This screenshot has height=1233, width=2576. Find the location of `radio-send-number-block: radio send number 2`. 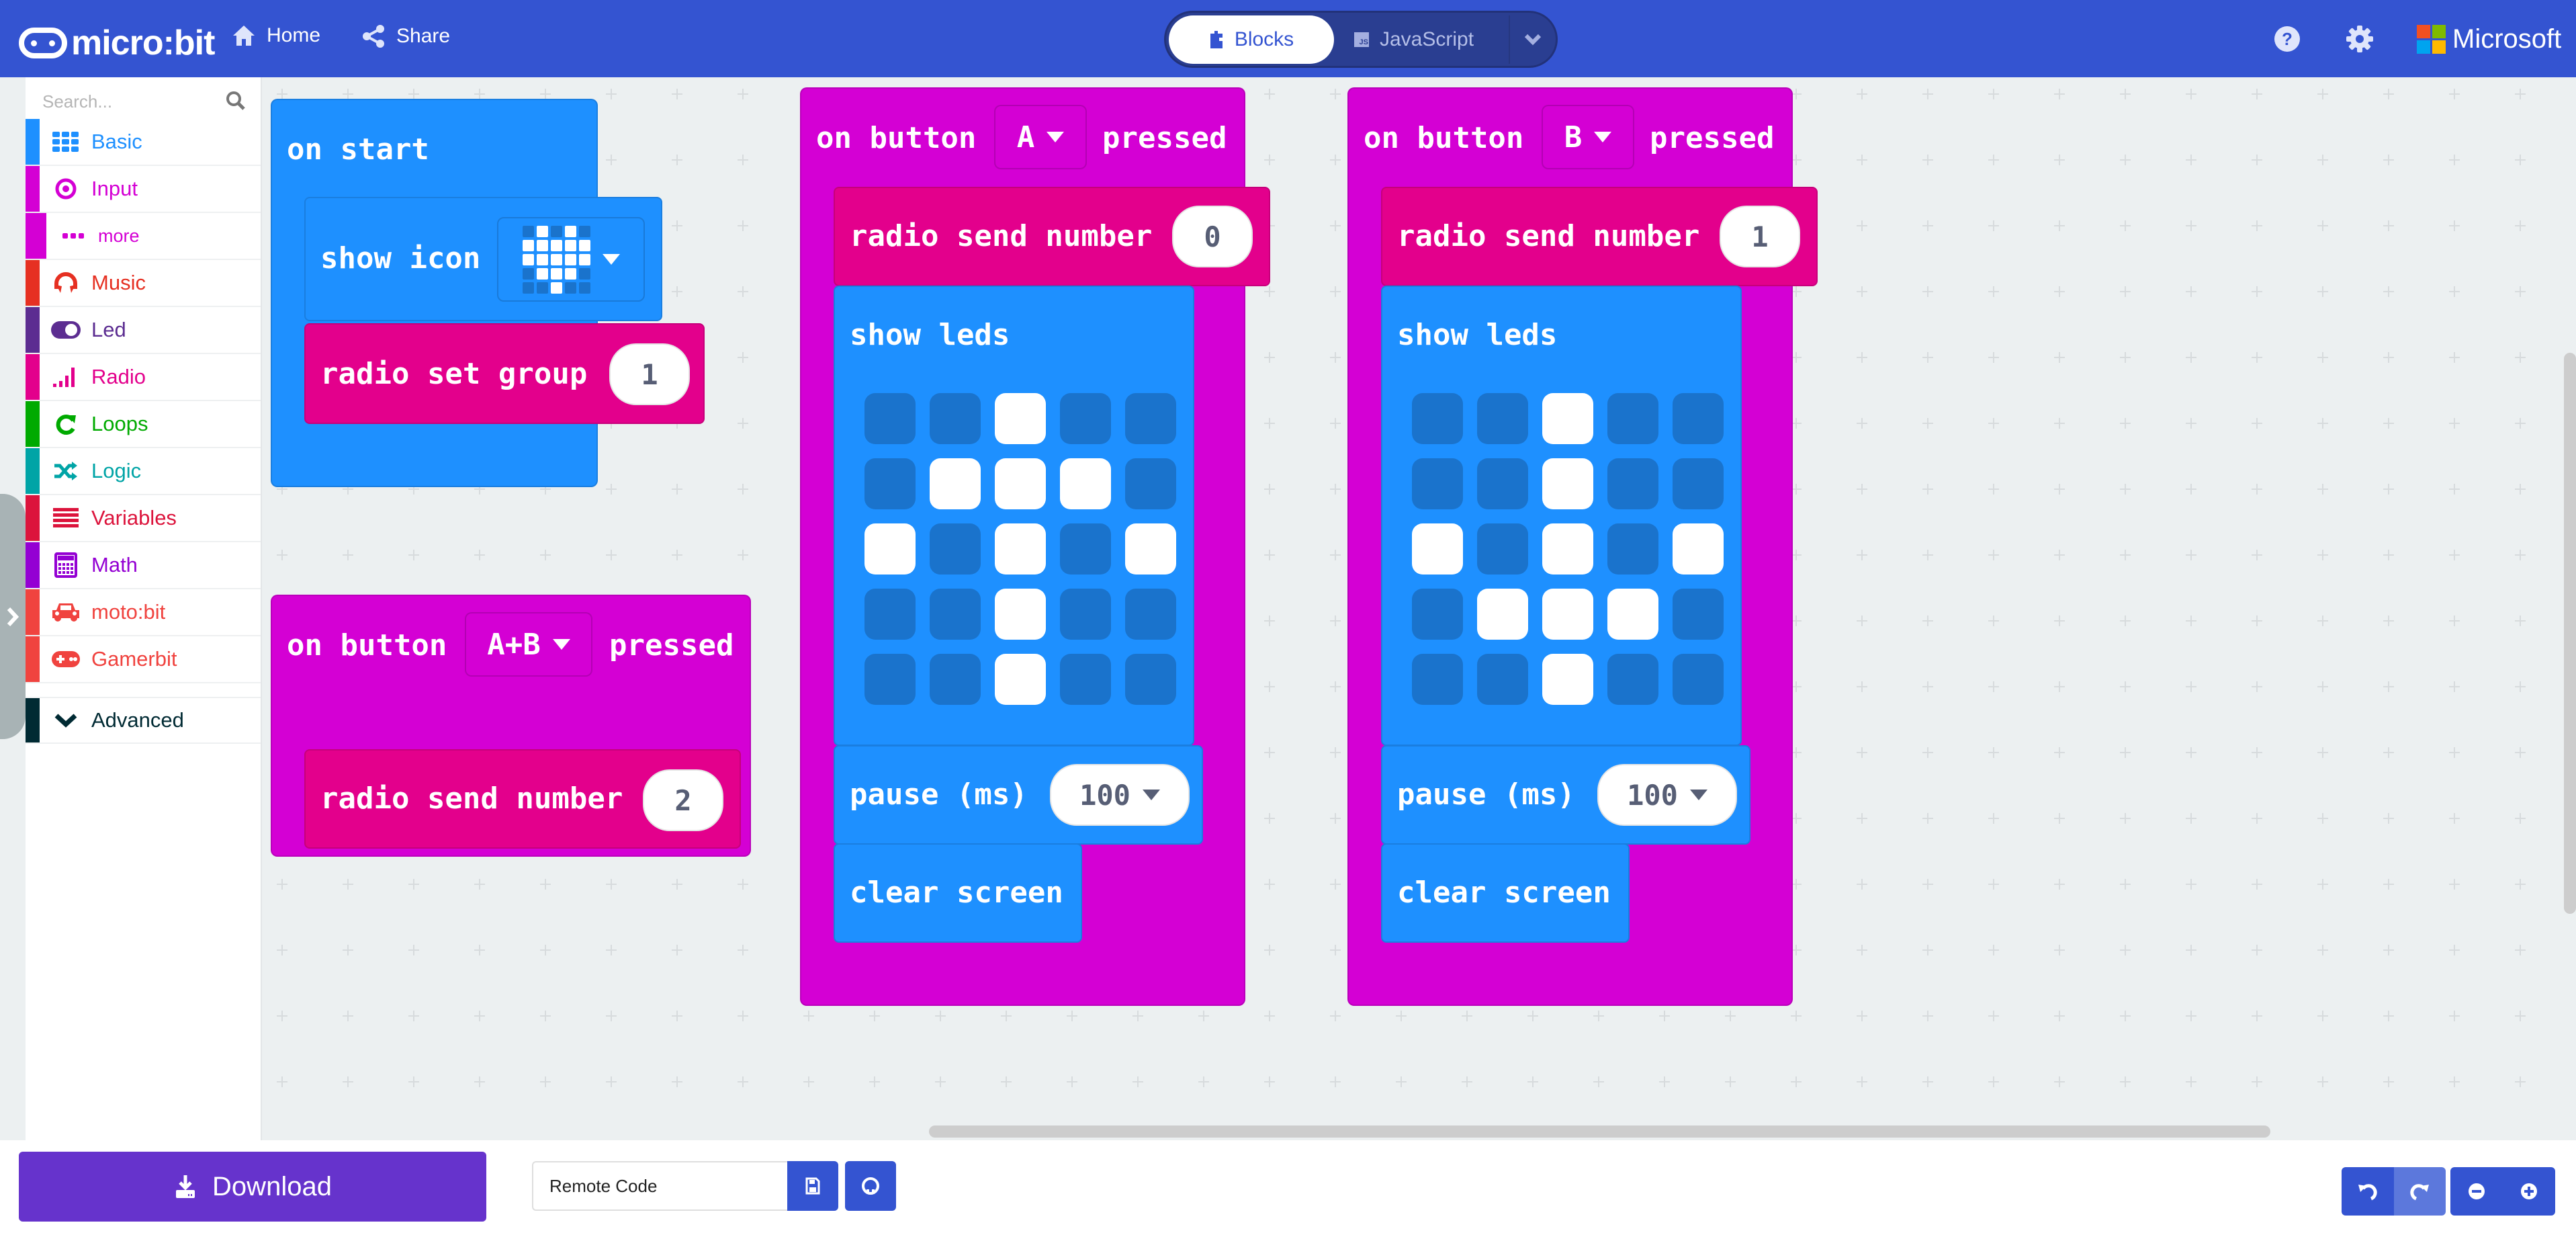

radio-send-number-block: radio send number 2 is located at coordinates (523, 799).